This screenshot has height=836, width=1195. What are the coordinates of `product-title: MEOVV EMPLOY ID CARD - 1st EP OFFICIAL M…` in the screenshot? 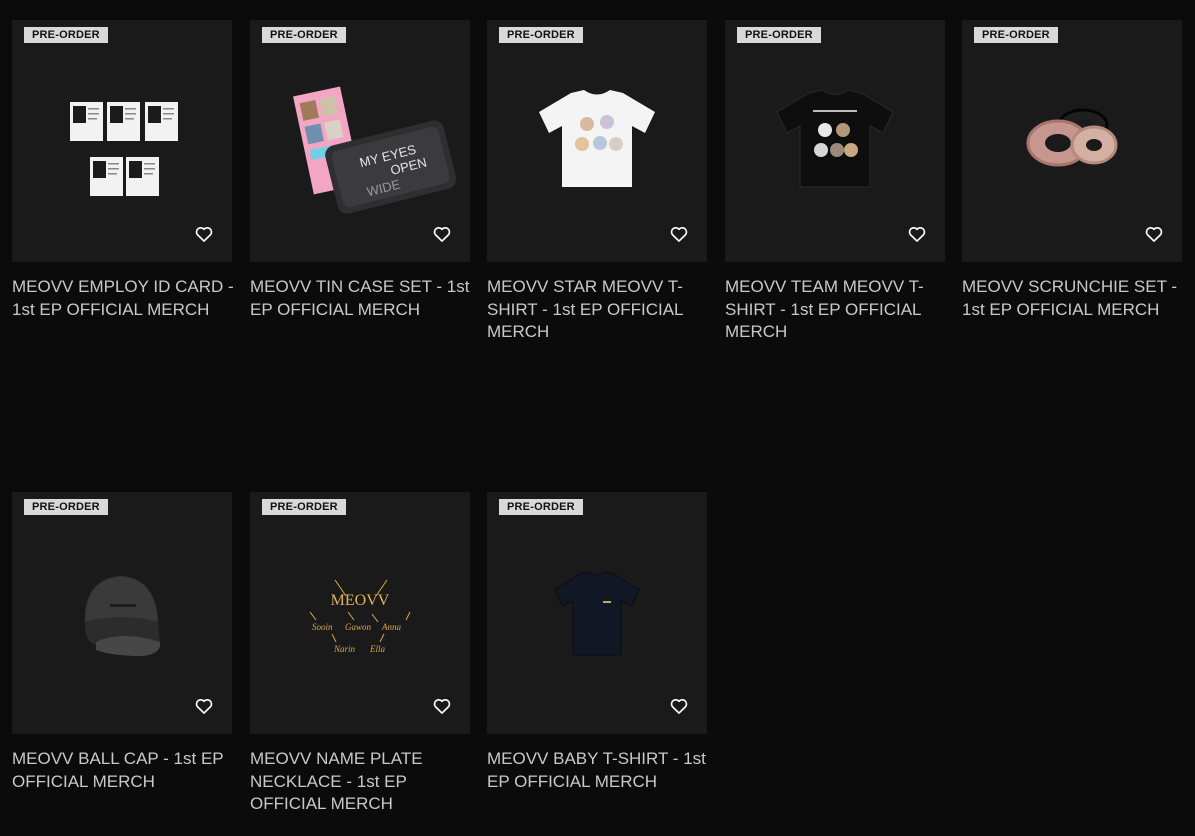 It's located at (124, 298).